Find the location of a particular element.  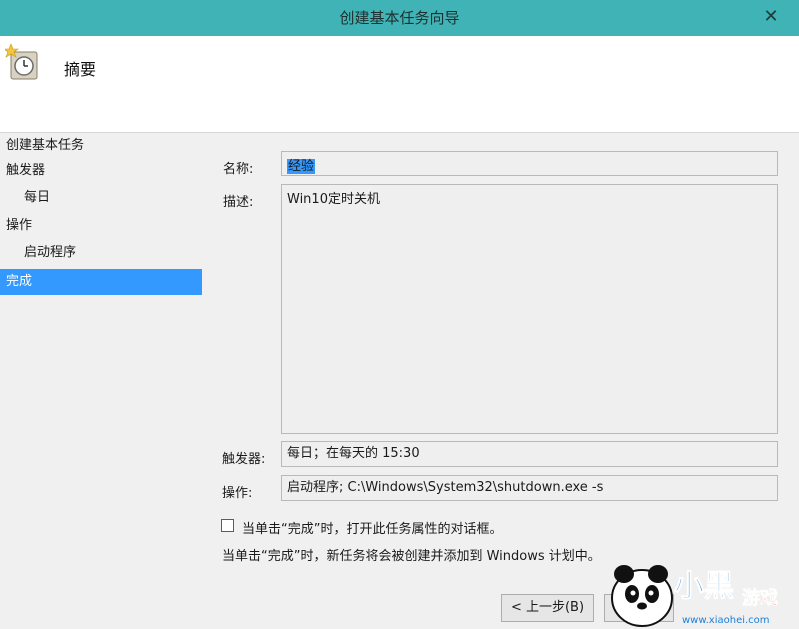

title-bar: 创建基本任务向导 ✕ is located at coordinates (399, 18).